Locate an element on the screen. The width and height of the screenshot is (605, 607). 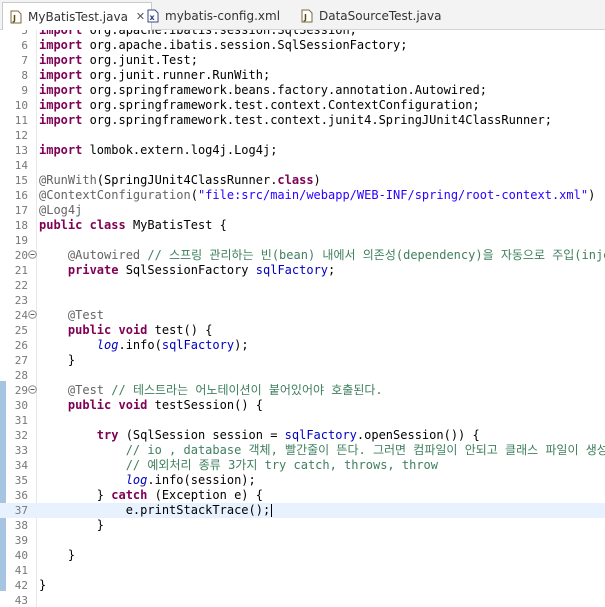
code-line: 38 } is located at coordinates (302, 525).